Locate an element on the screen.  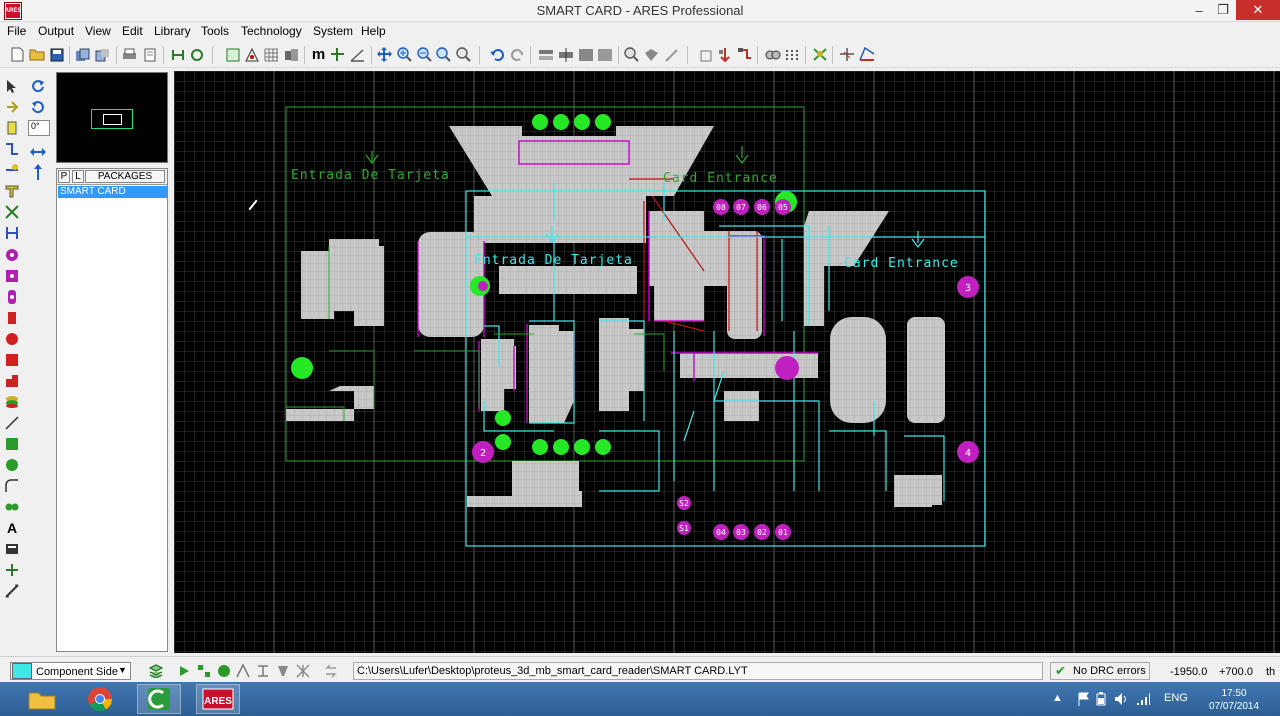
padstack-icon is located at coordinates (12, 402).